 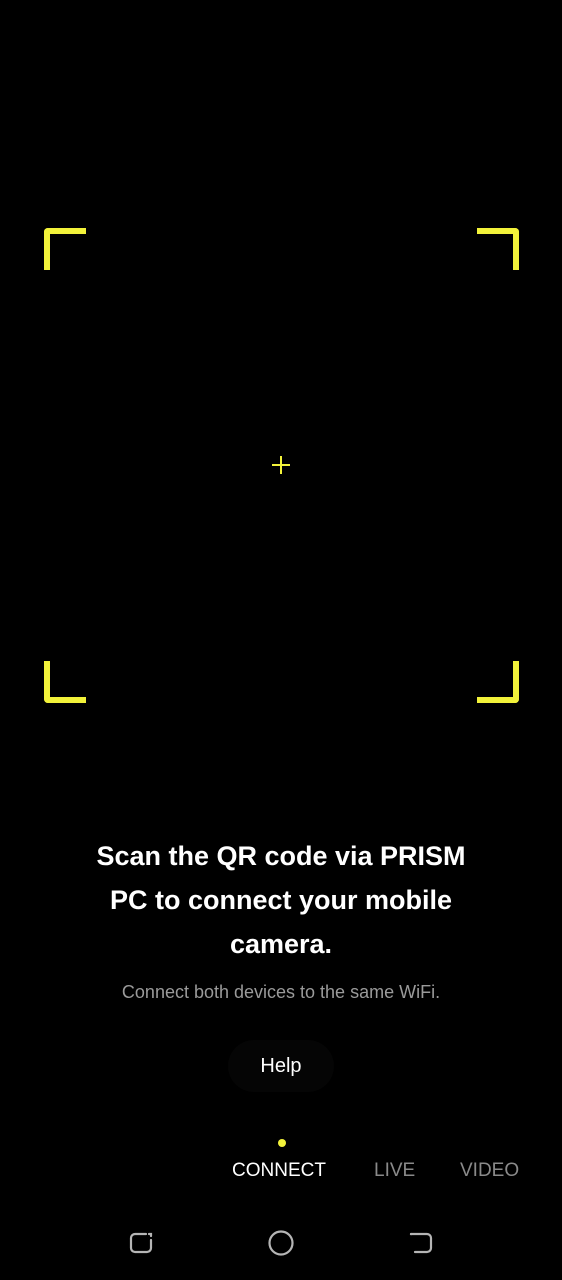 I want to click on headline-line-1: Scan the QR code via PRISM, so click(x=281, y=856).